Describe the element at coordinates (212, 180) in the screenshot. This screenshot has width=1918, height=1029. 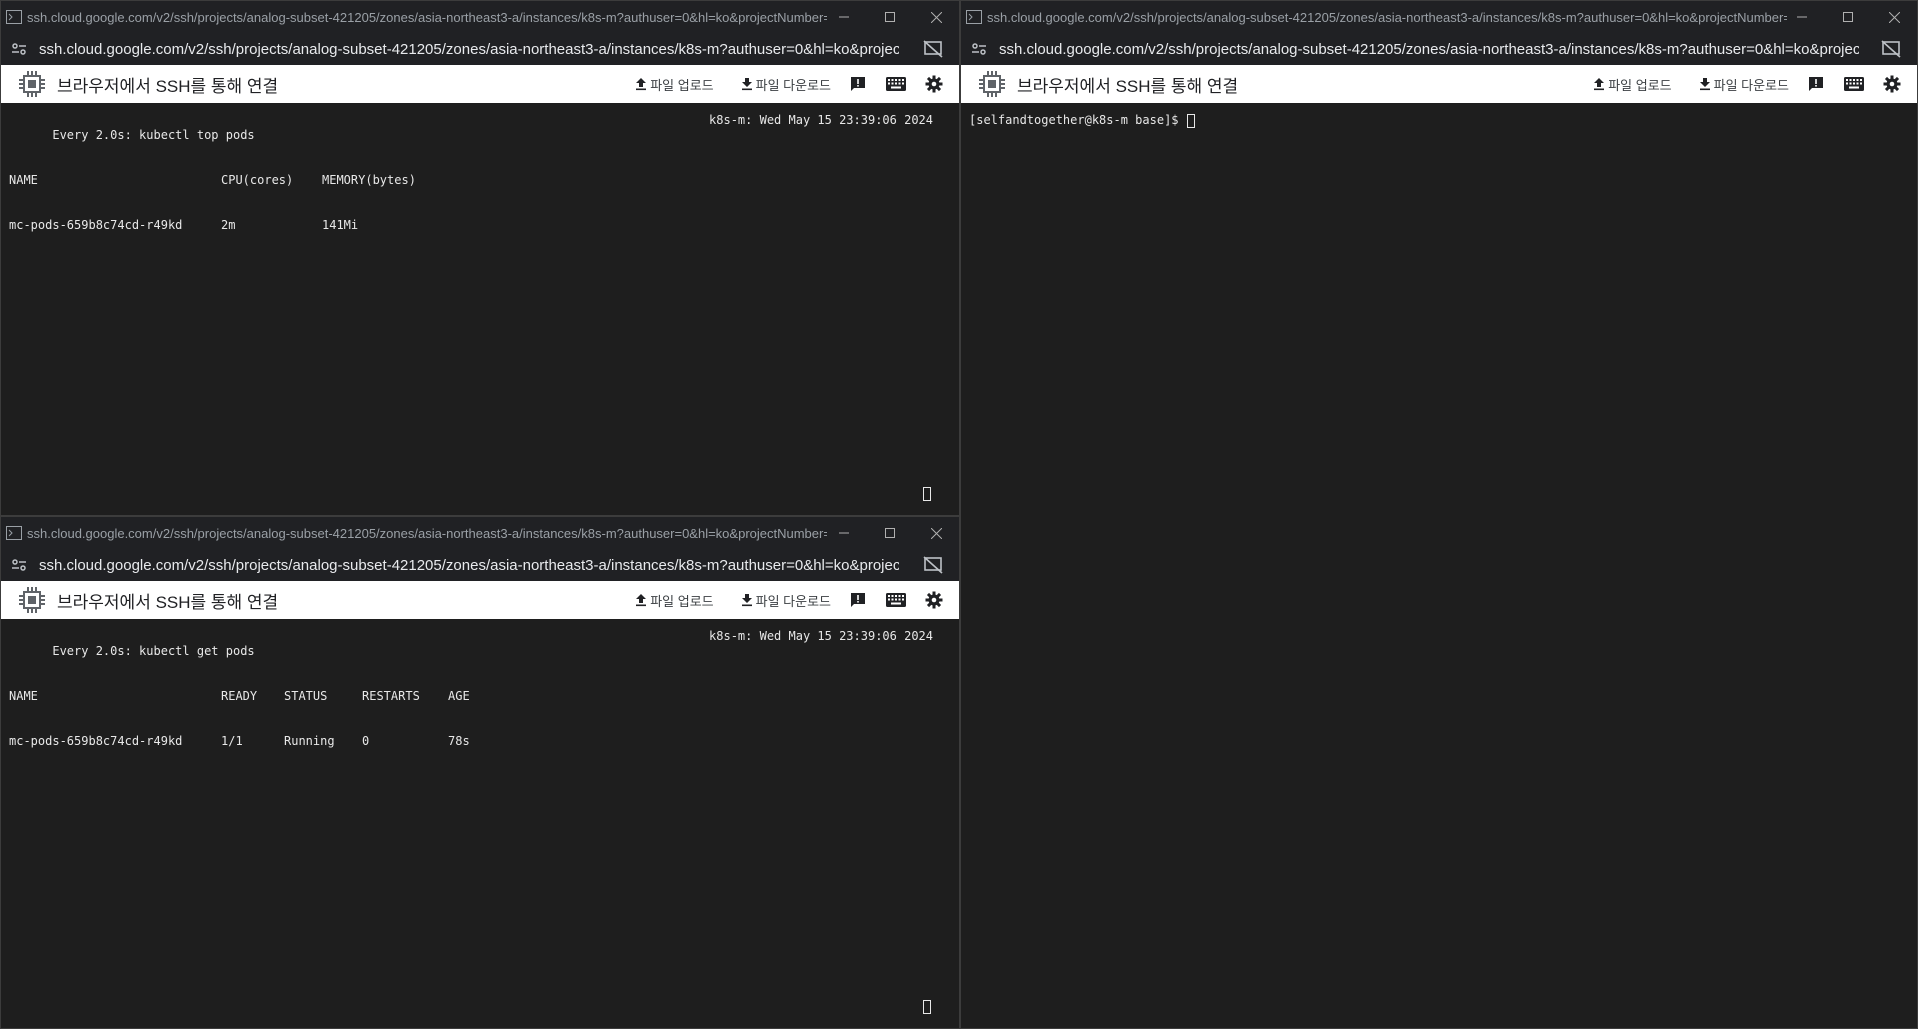
I see `table-header-row: NAME CPU(cores) MEMORY(bytes)` at that location.